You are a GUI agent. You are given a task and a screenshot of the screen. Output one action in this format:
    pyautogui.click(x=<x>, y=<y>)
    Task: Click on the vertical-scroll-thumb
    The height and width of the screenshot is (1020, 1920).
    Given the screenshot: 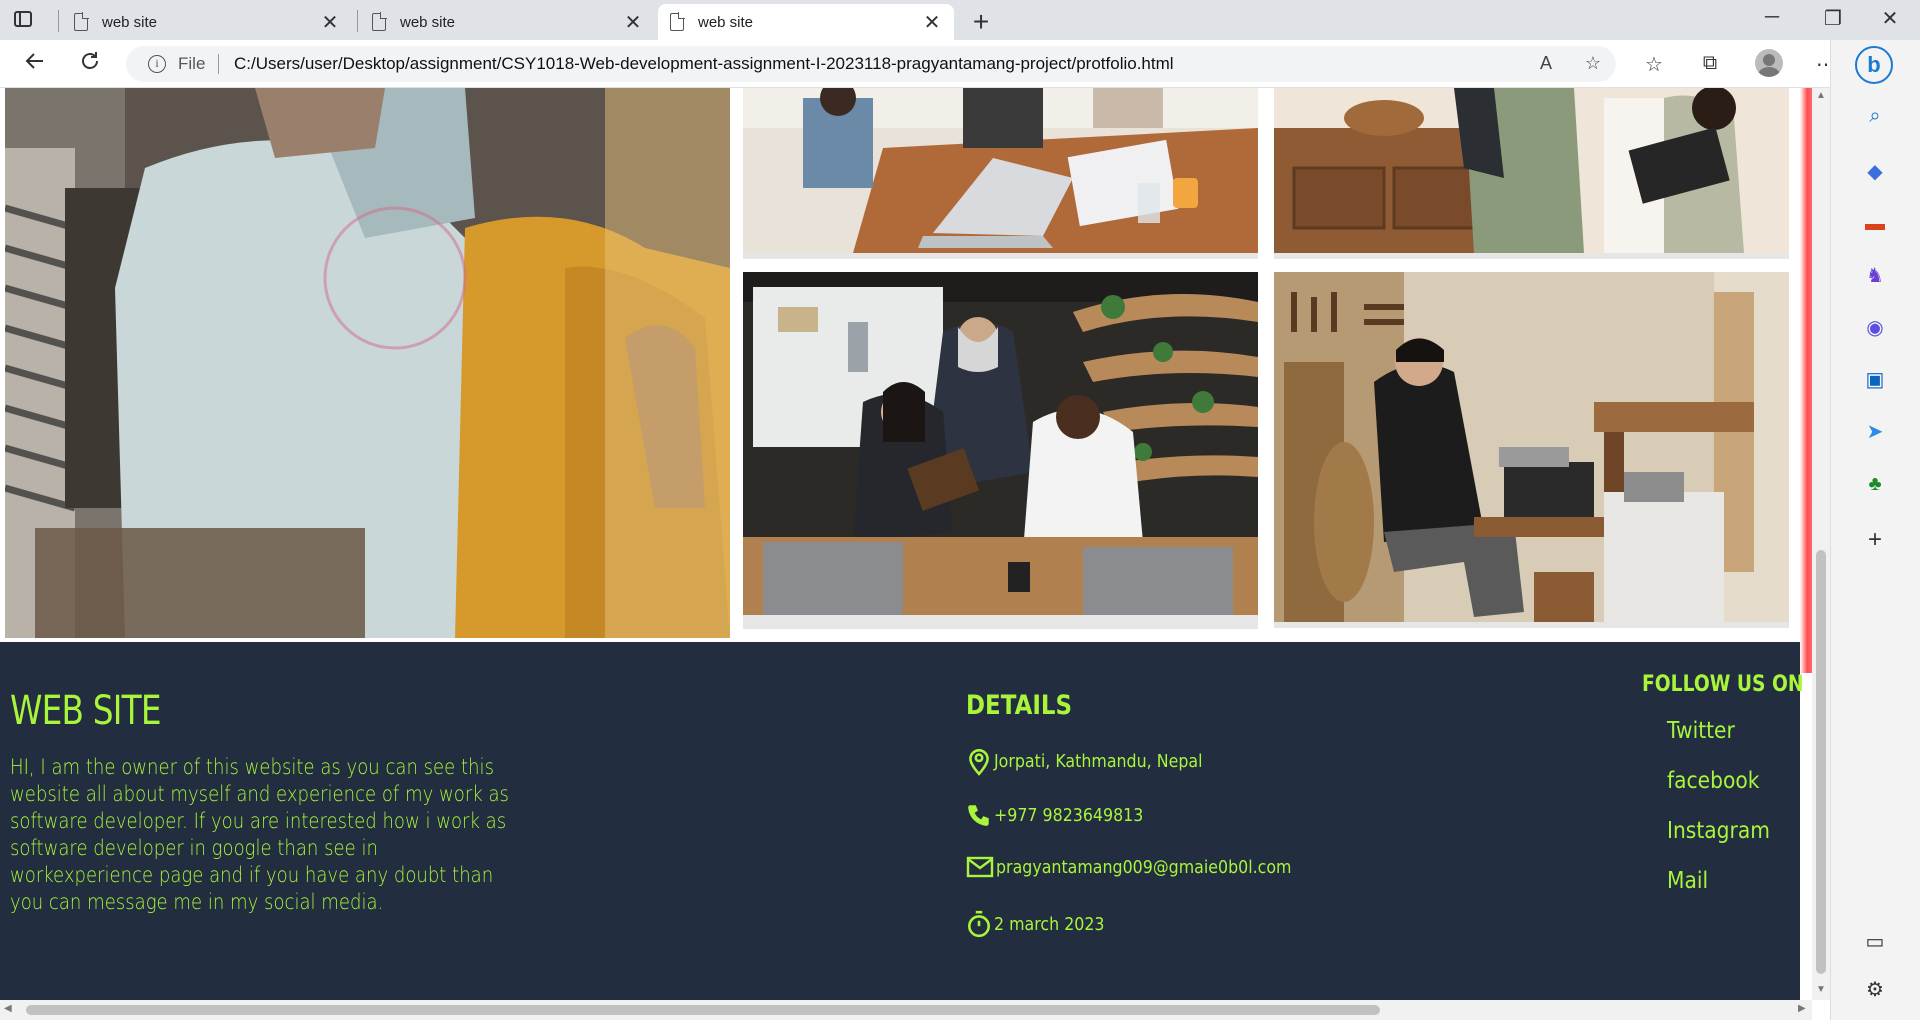 What is the action you would take?
    pyautogui.click(x=1821, y=762)
    